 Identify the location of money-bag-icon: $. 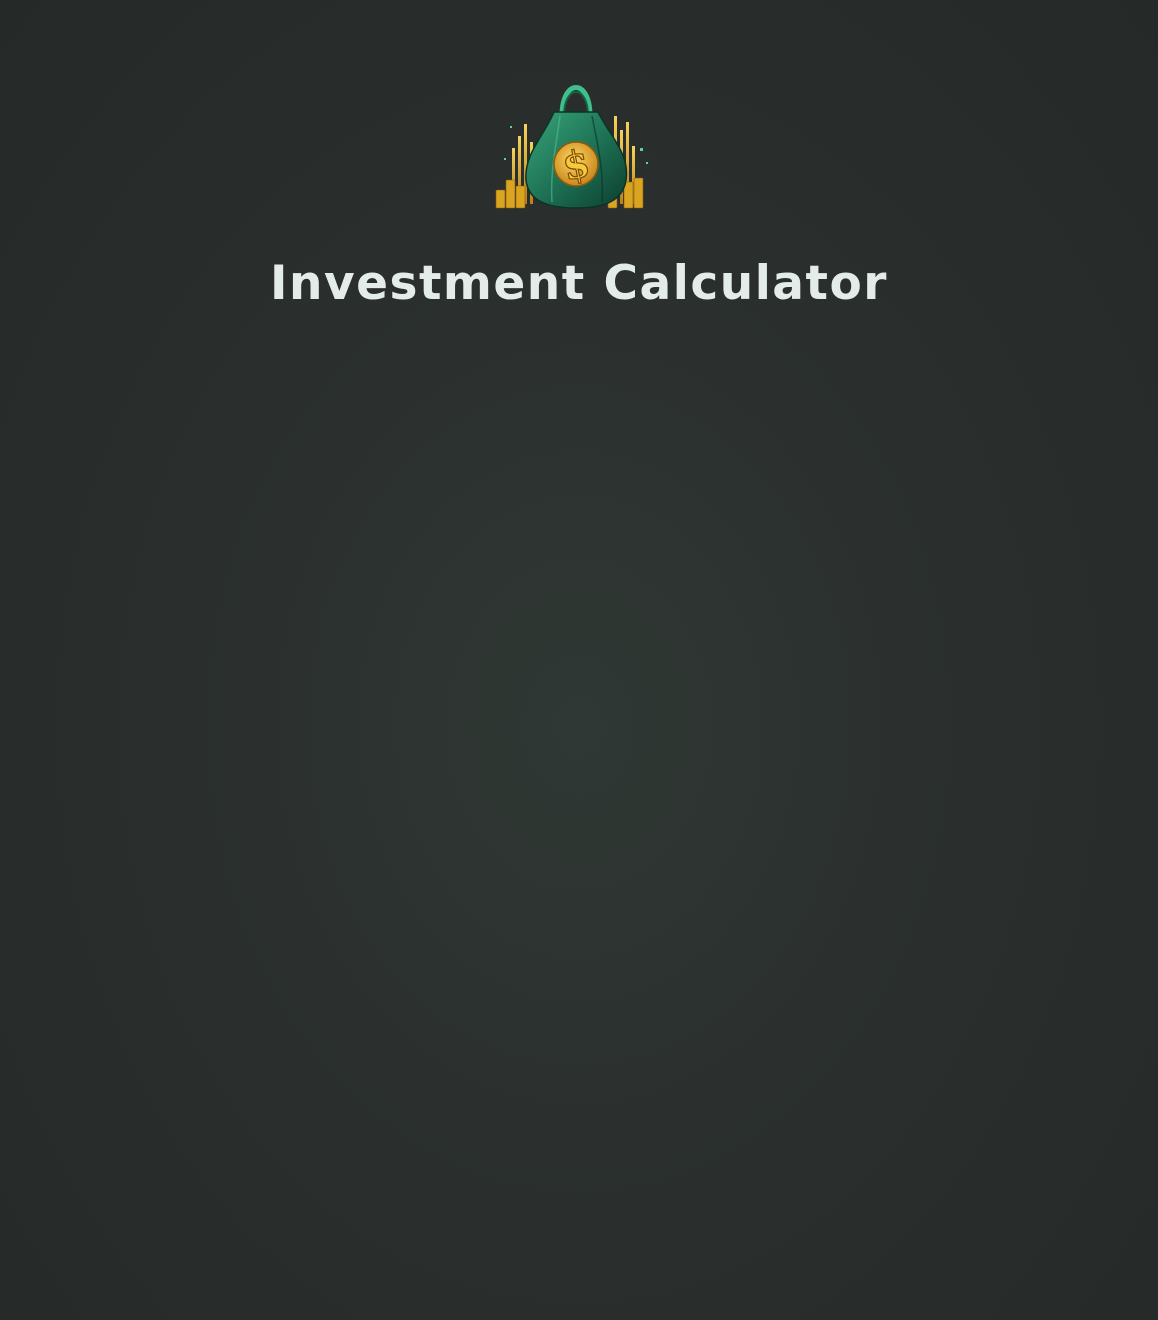
(571, 147).